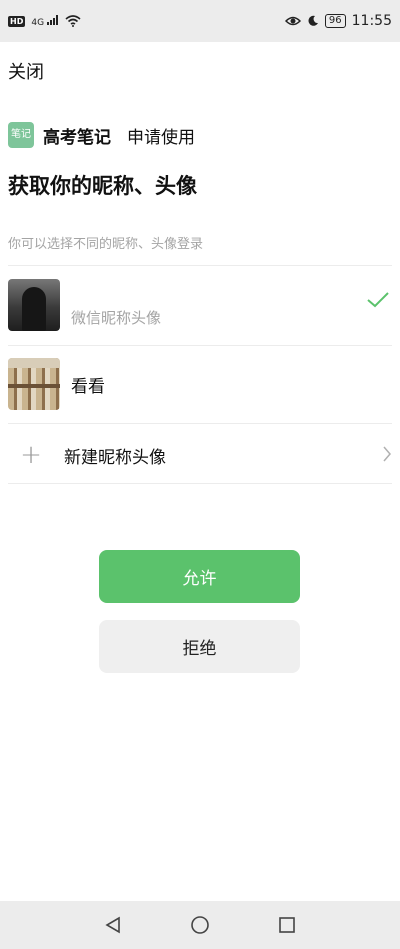  Describe the element at coordinates (378, 300) in the screenshot. I see `check-icon` at that location.